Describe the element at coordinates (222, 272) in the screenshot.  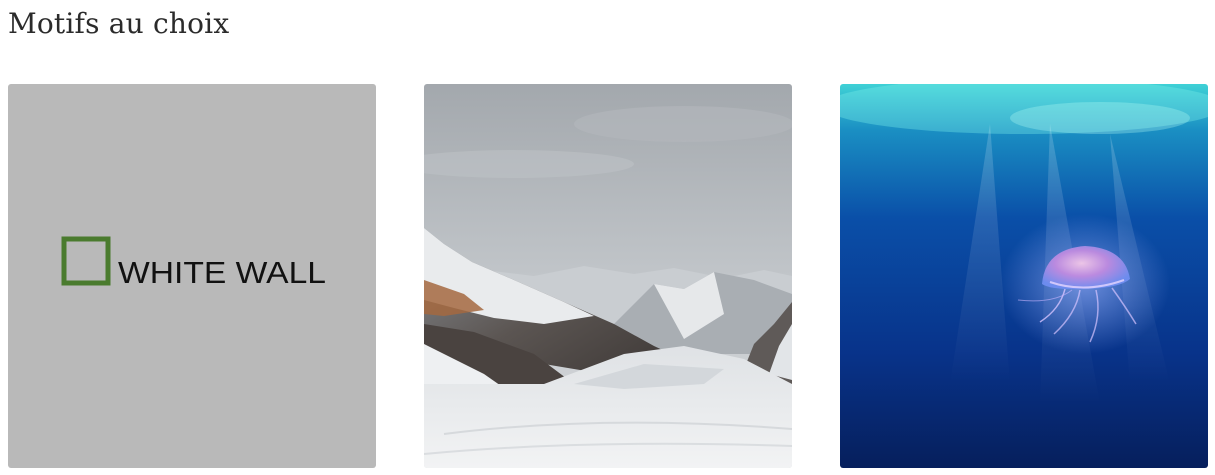
I see `whitewall-logo-text: WHITE WALL` at that location.